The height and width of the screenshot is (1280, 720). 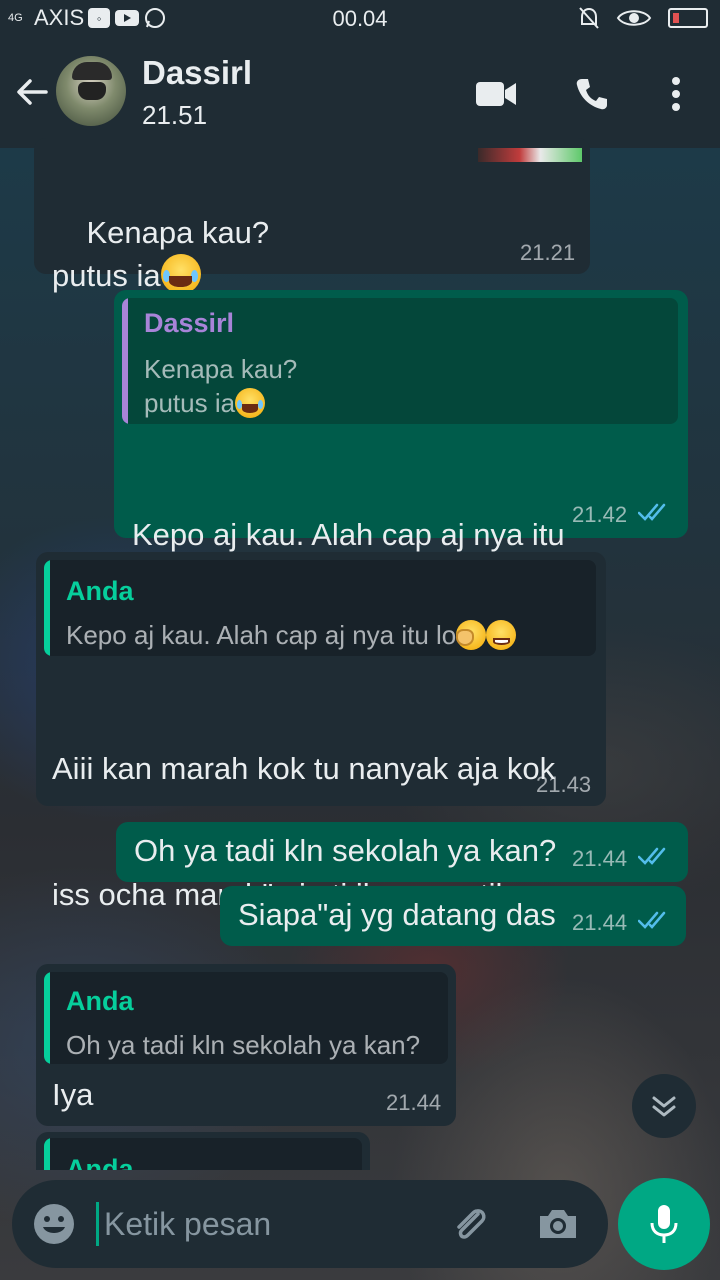 I want to click on quoted-message: Anda Kepo aj kau. Alah cap aj nya itu lo, so click(x=320, y=608).